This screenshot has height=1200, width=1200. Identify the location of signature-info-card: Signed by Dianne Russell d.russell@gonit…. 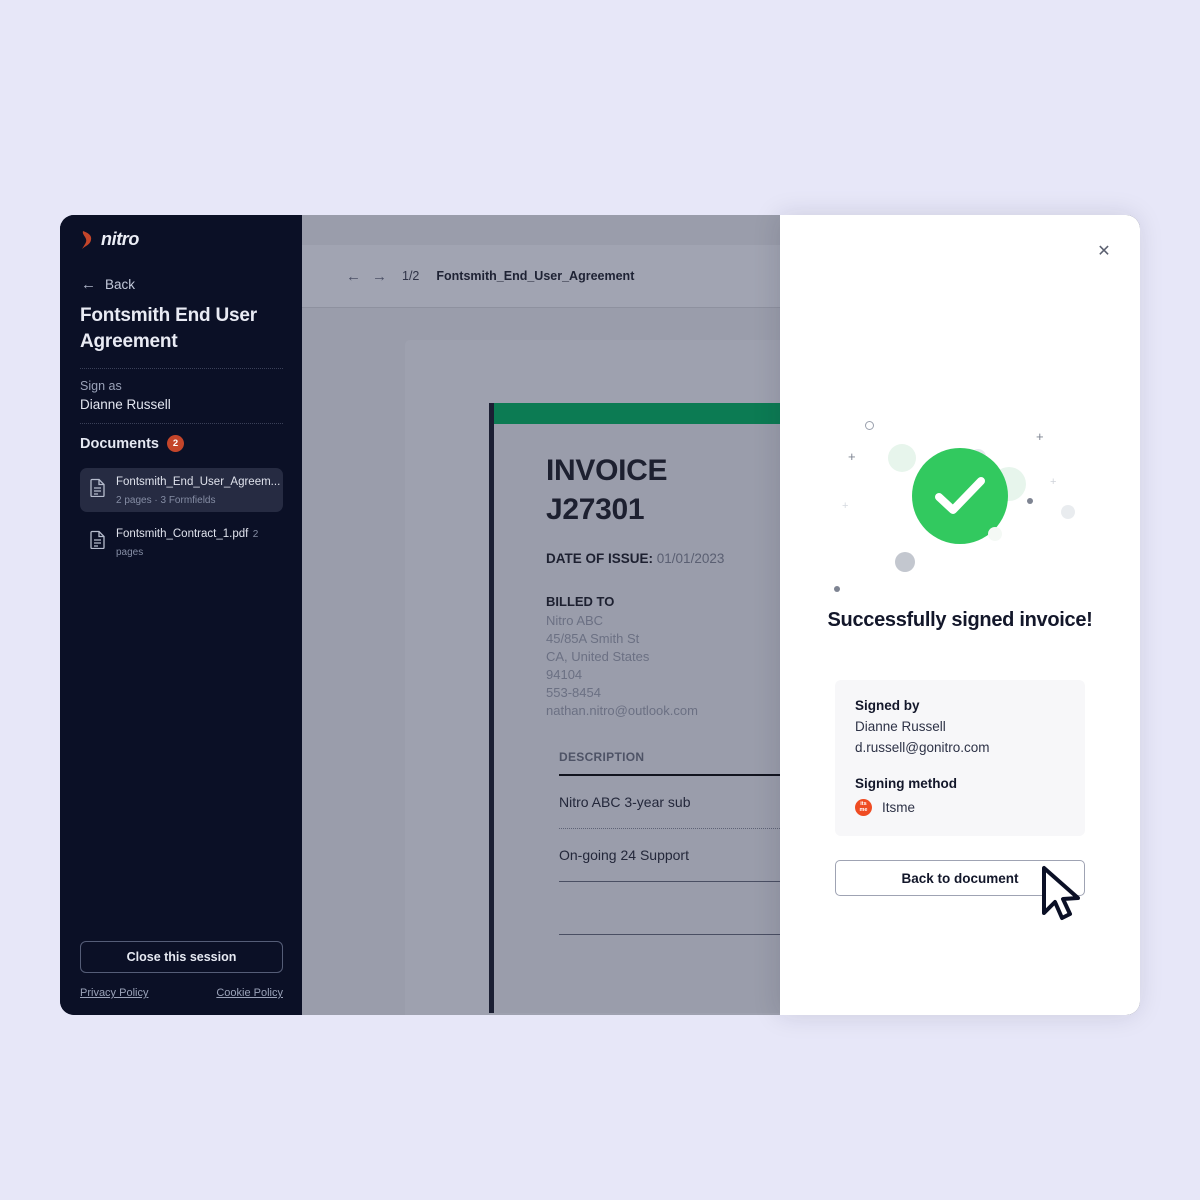
(960, 758).